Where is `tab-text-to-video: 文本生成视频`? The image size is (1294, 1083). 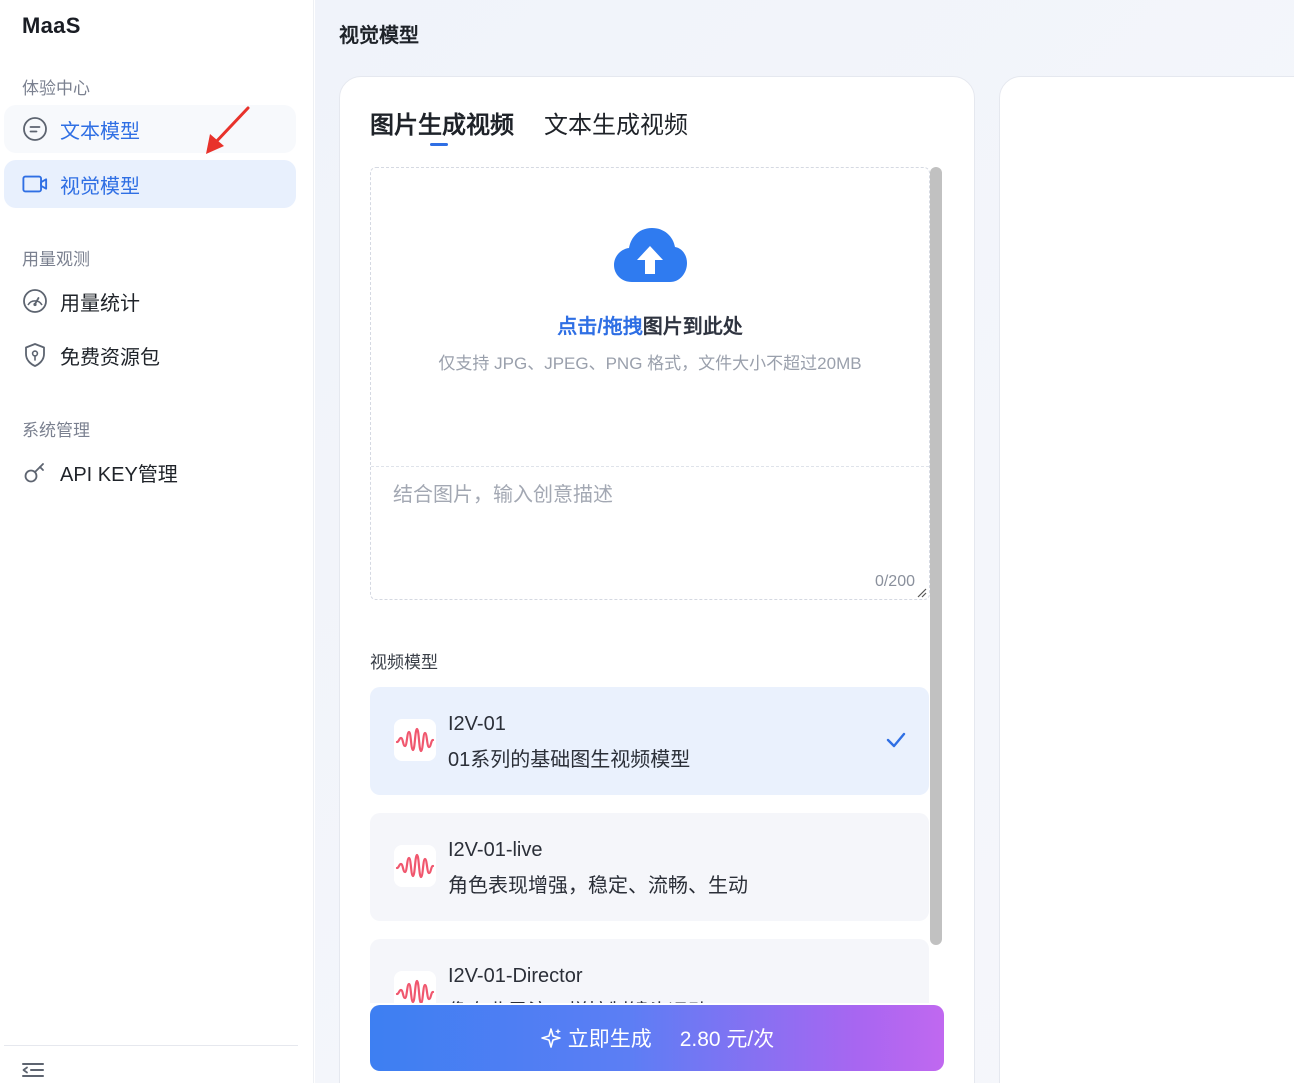 tab-text-to-video: 文本生成视频 is located at coordinates (616, 127).